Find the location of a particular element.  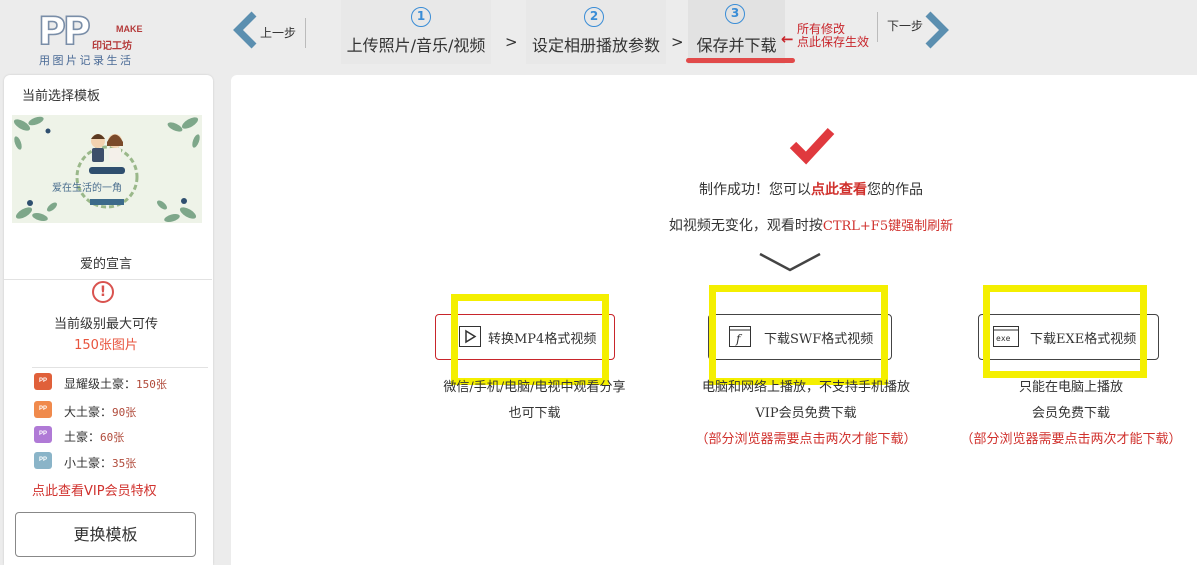

play-icon is located at coordinates (470, 336).